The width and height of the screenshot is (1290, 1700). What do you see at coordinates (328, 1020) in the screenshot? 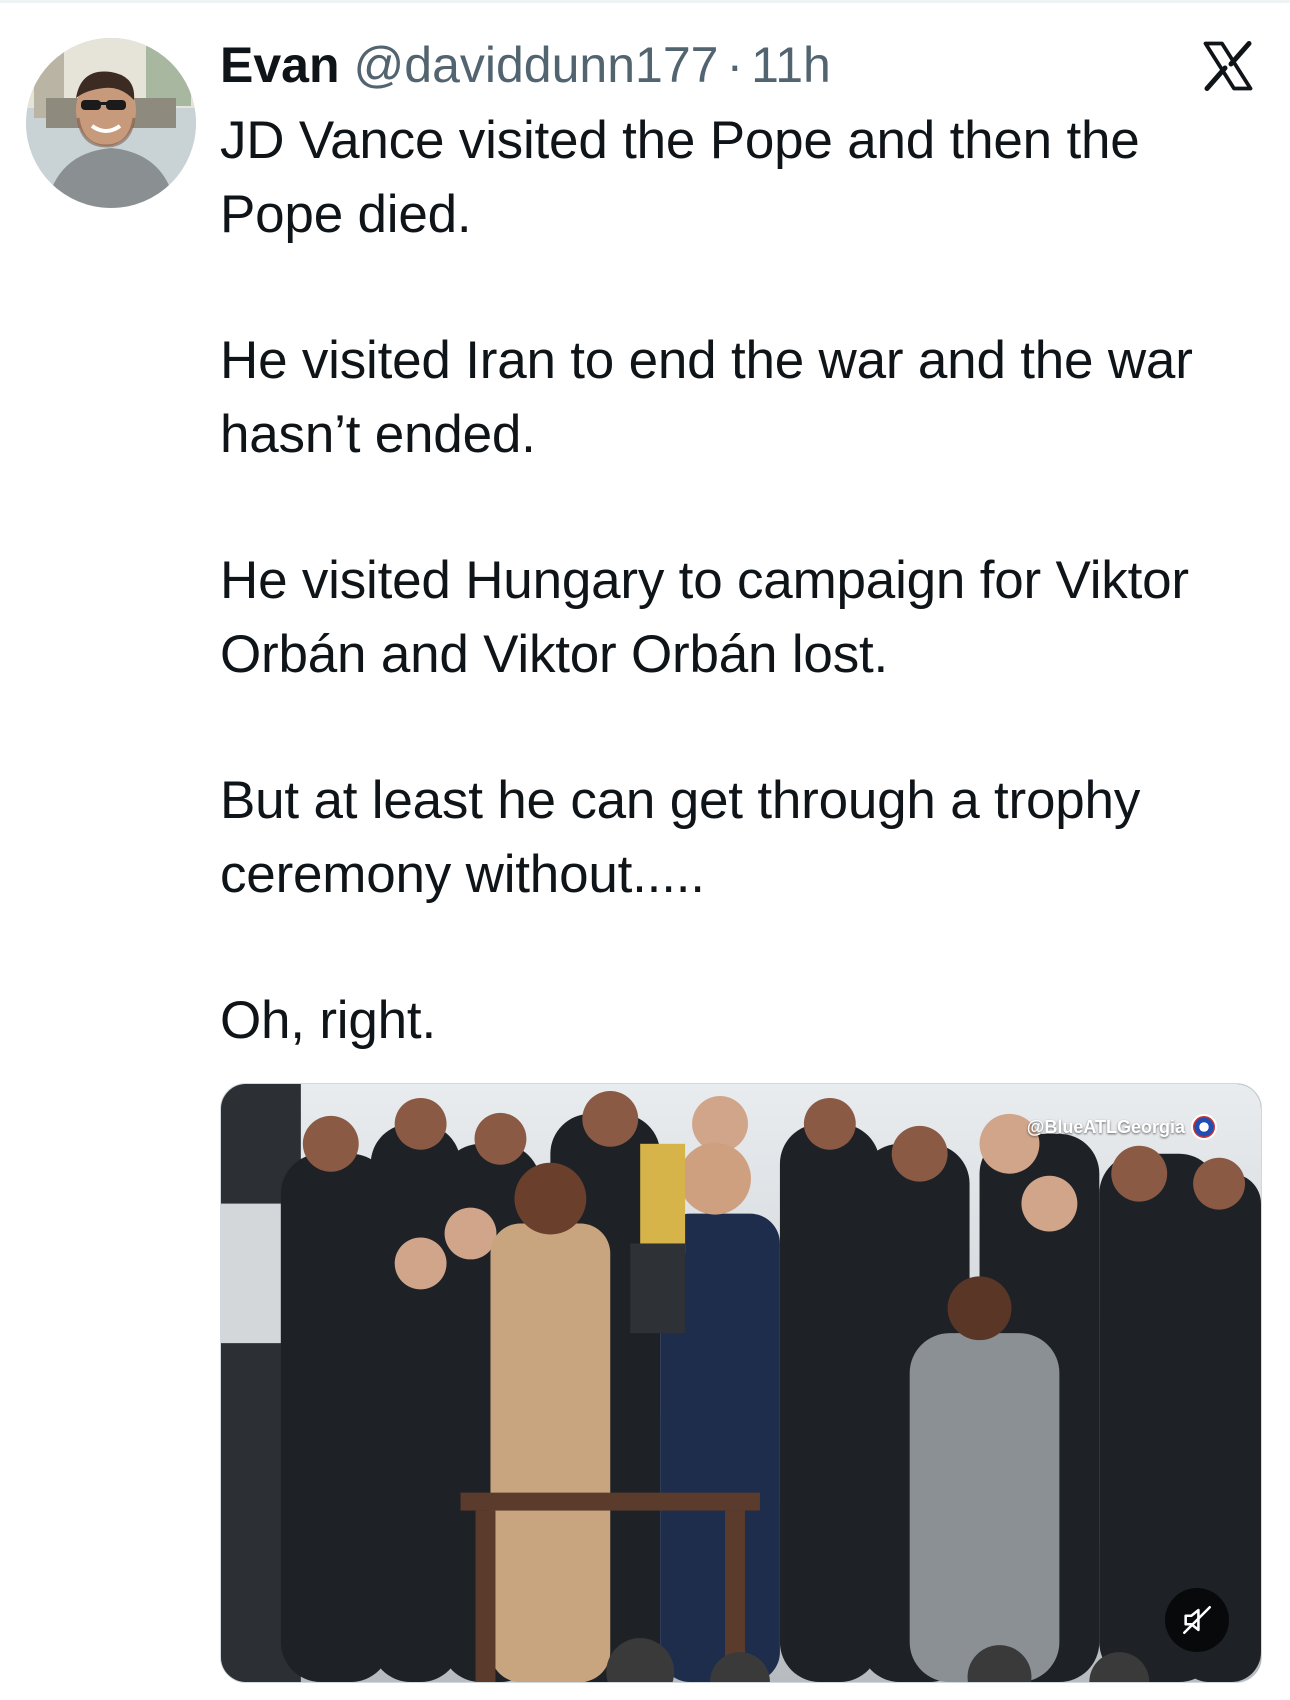
I see `tweet-paragraph: Oh, right.` at bounding box center [328, 1020].